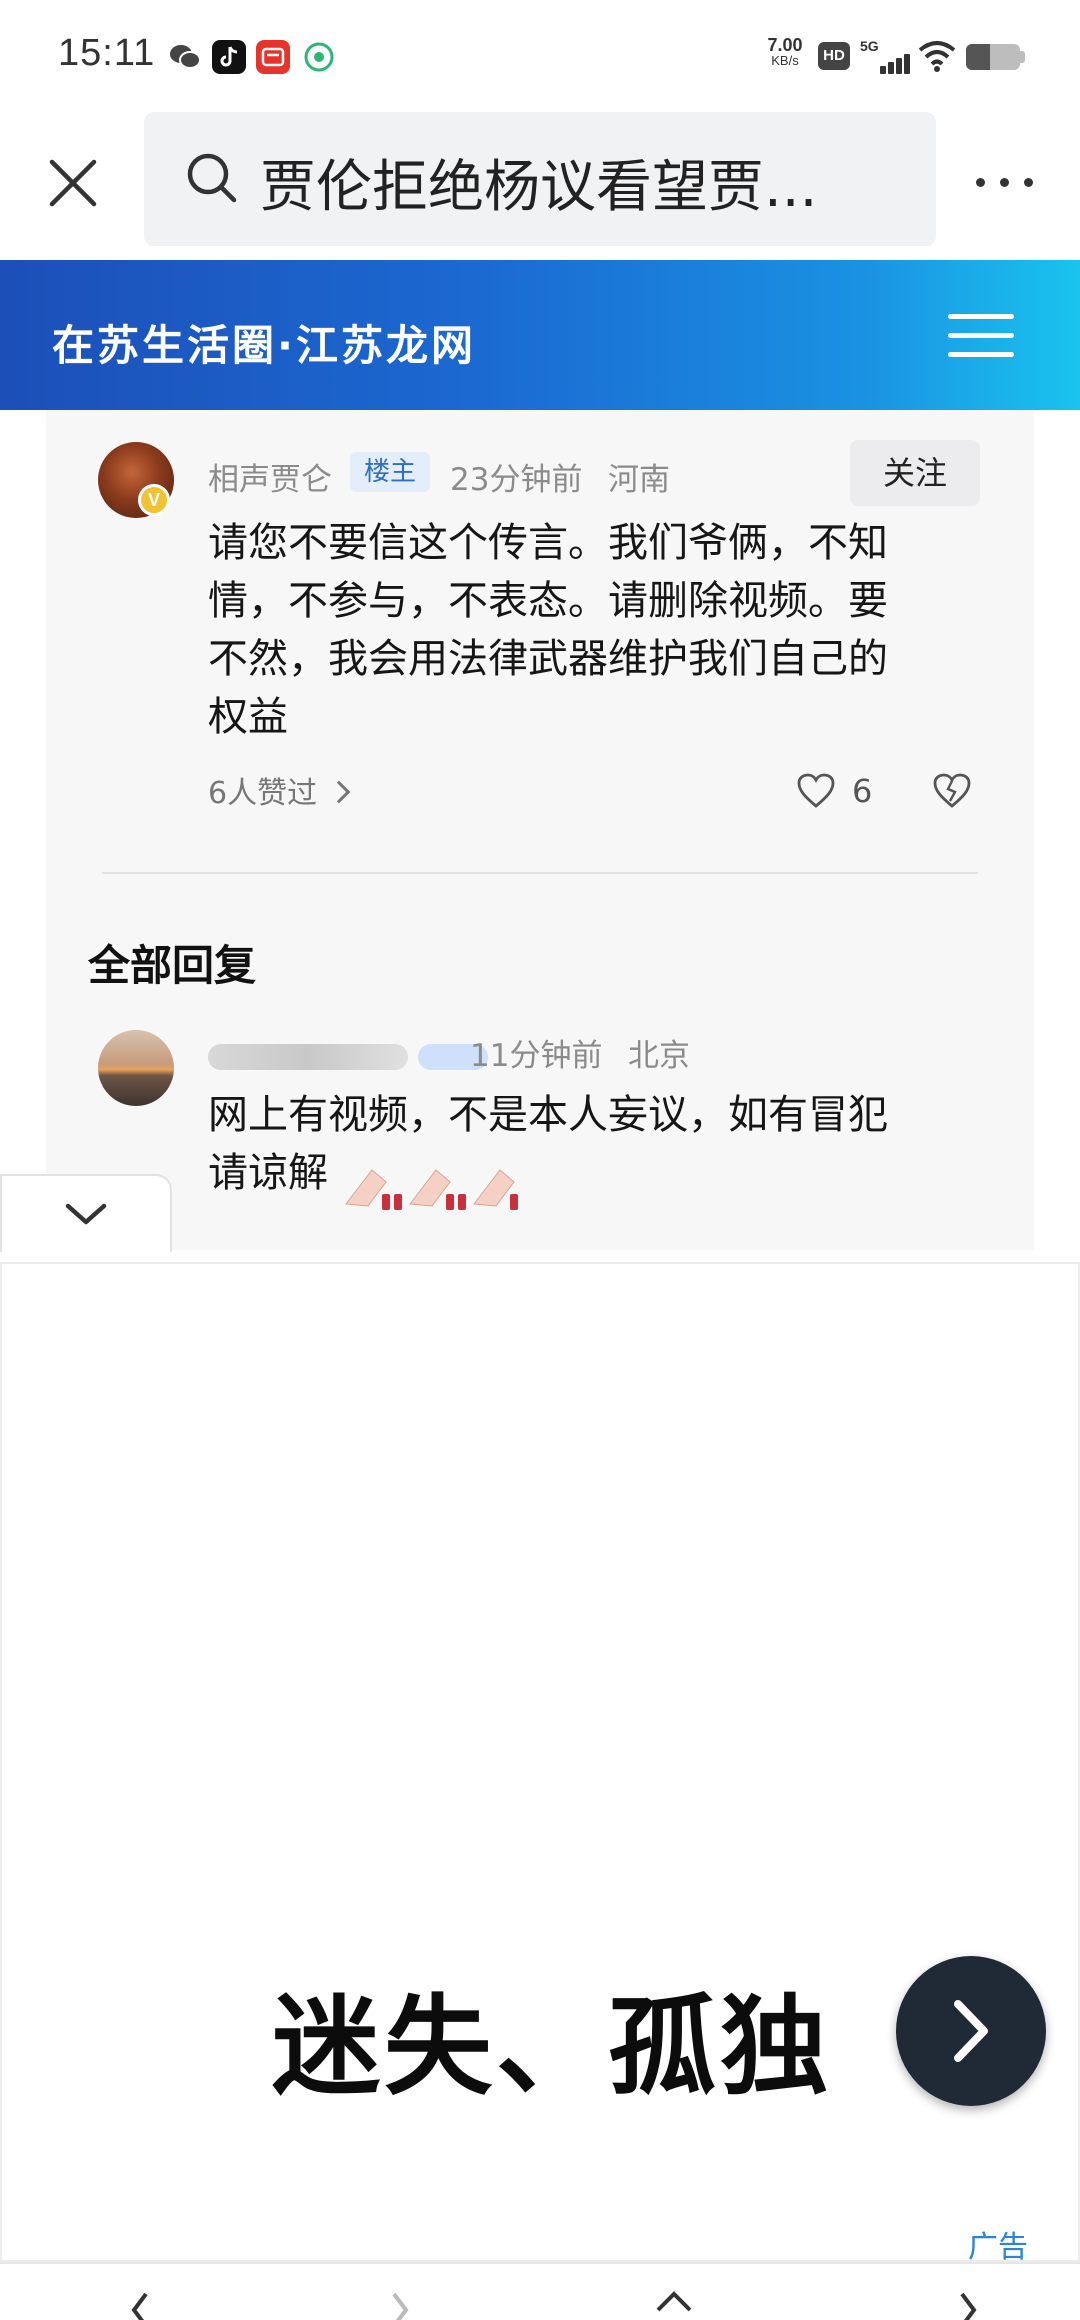  Describe the element at coordinates (516, 480) in the screenshot. I see `comment-time: 23分钟前` at that location.